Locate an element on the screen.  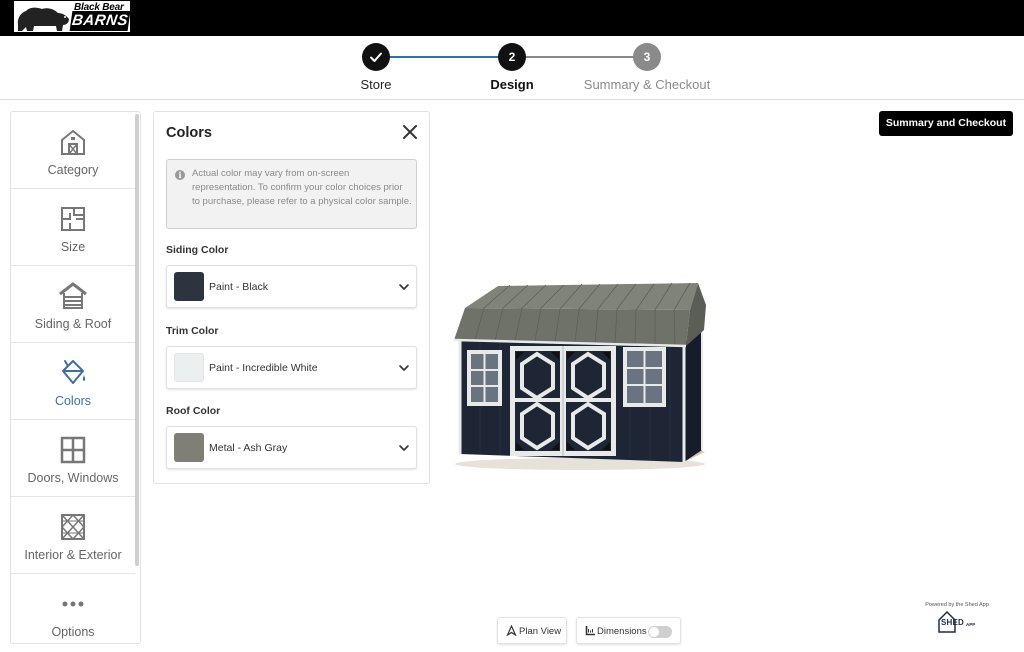
sidebar-item-label: Siding & Roof is located at coordinates (73, 324).